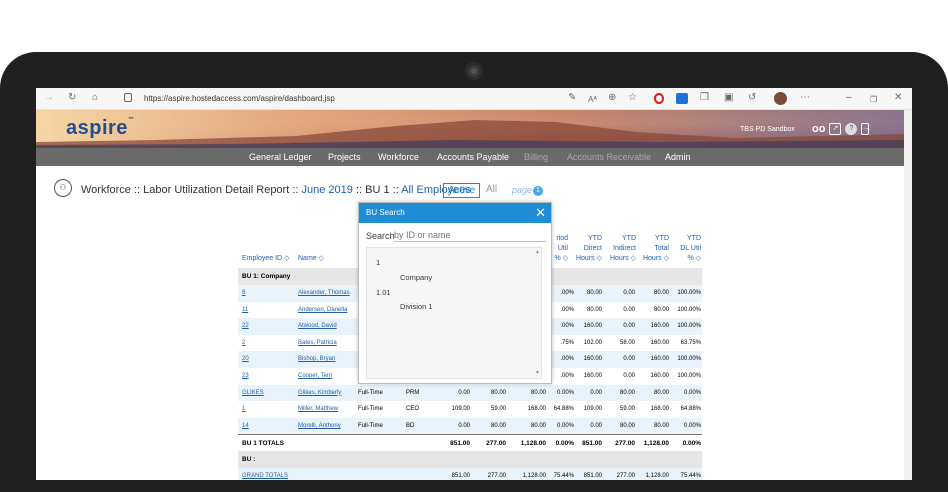  Describe the element at coordinates (245, 359) in the screenshot. I see `employee-id-link: 20` at that location.